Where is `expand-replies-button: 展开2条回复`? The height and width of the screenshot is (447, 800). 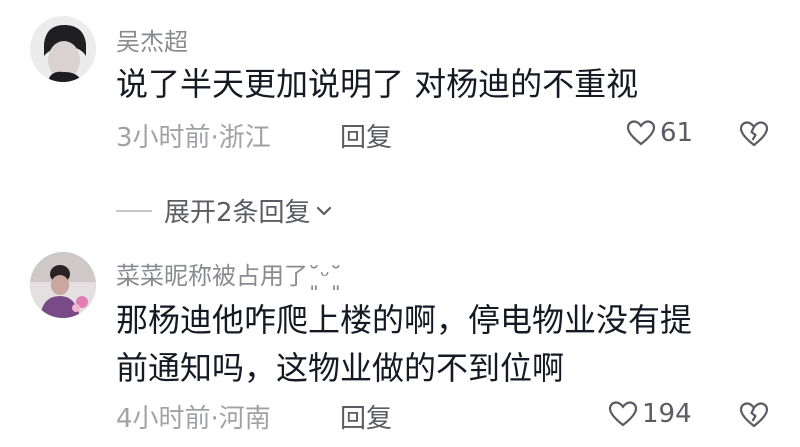 expand-replies-button: 展开2条回复 is located at coordinates (224, 210).